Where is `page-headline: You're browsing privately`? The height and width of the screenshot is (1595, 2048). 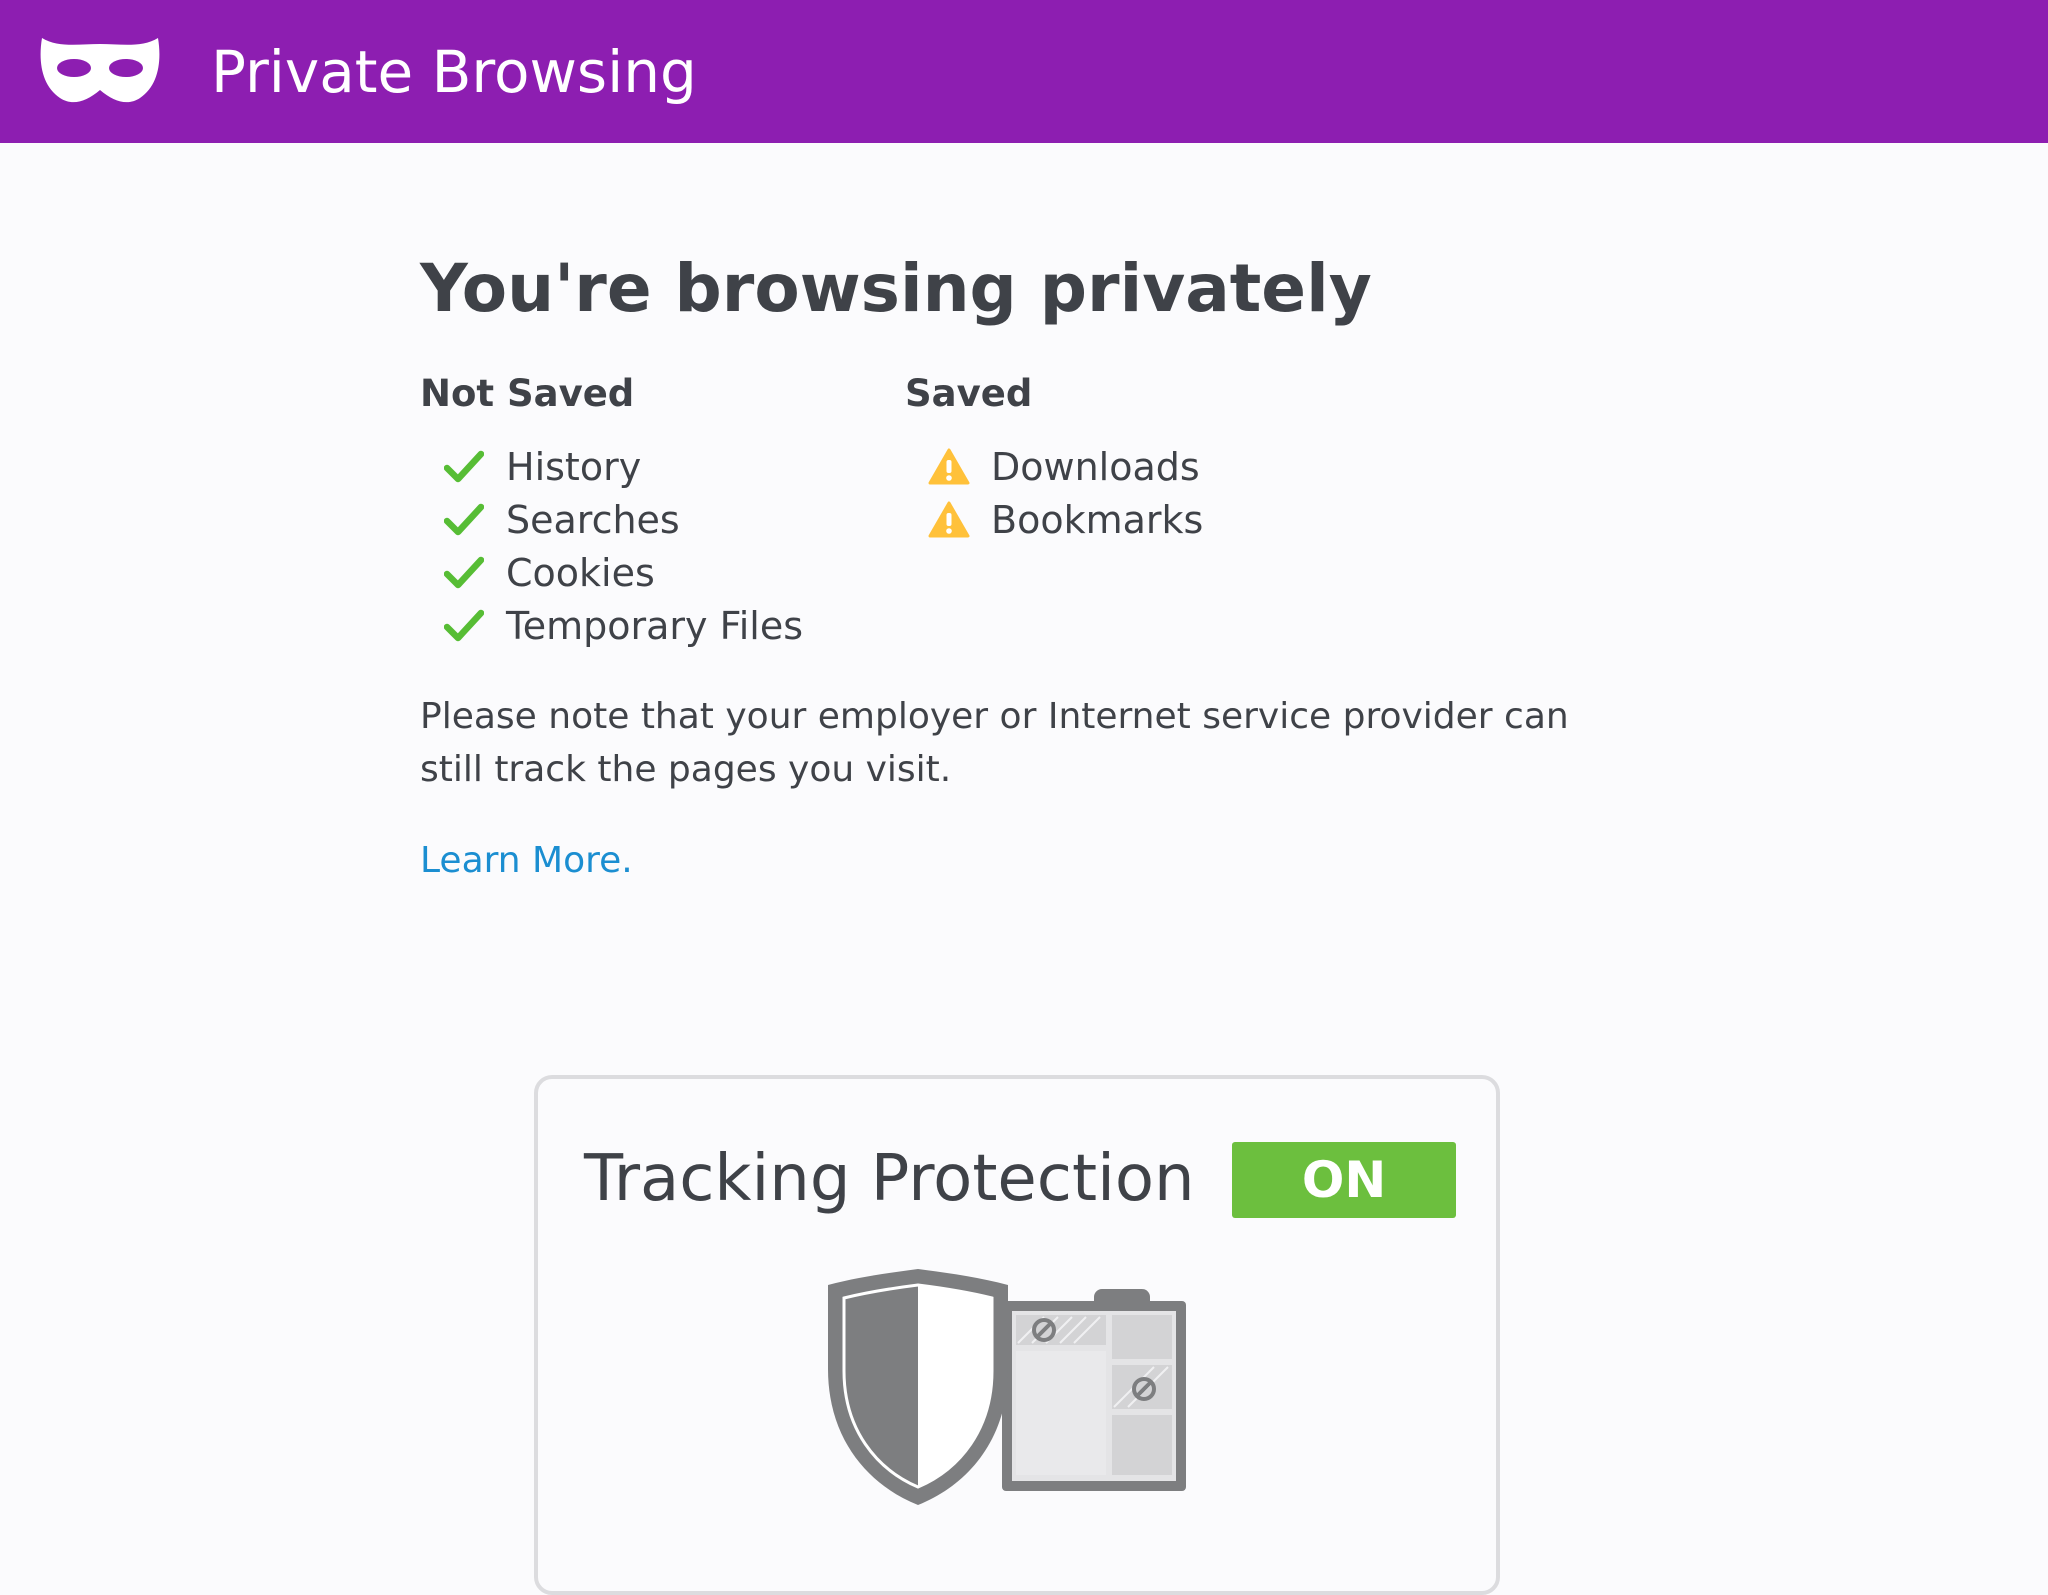 page-headline: You're browsing privately is located at coordinates (896, 288).